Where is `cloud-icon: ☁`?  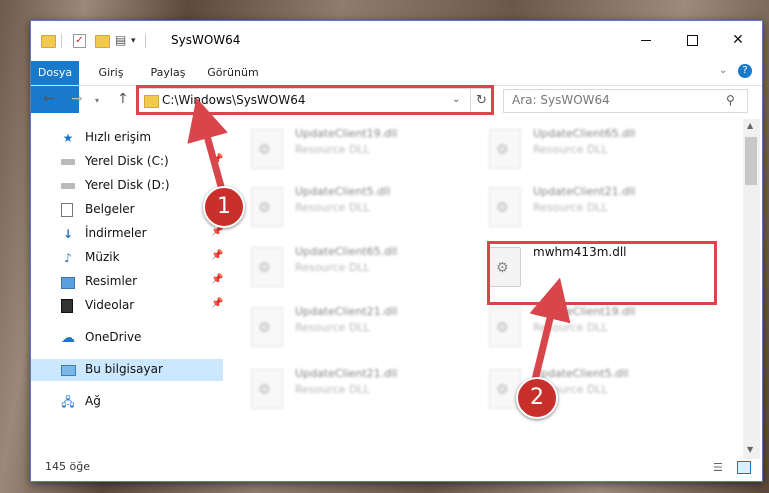 cloud-icon: ☁ is located at coordinates (68, 338).